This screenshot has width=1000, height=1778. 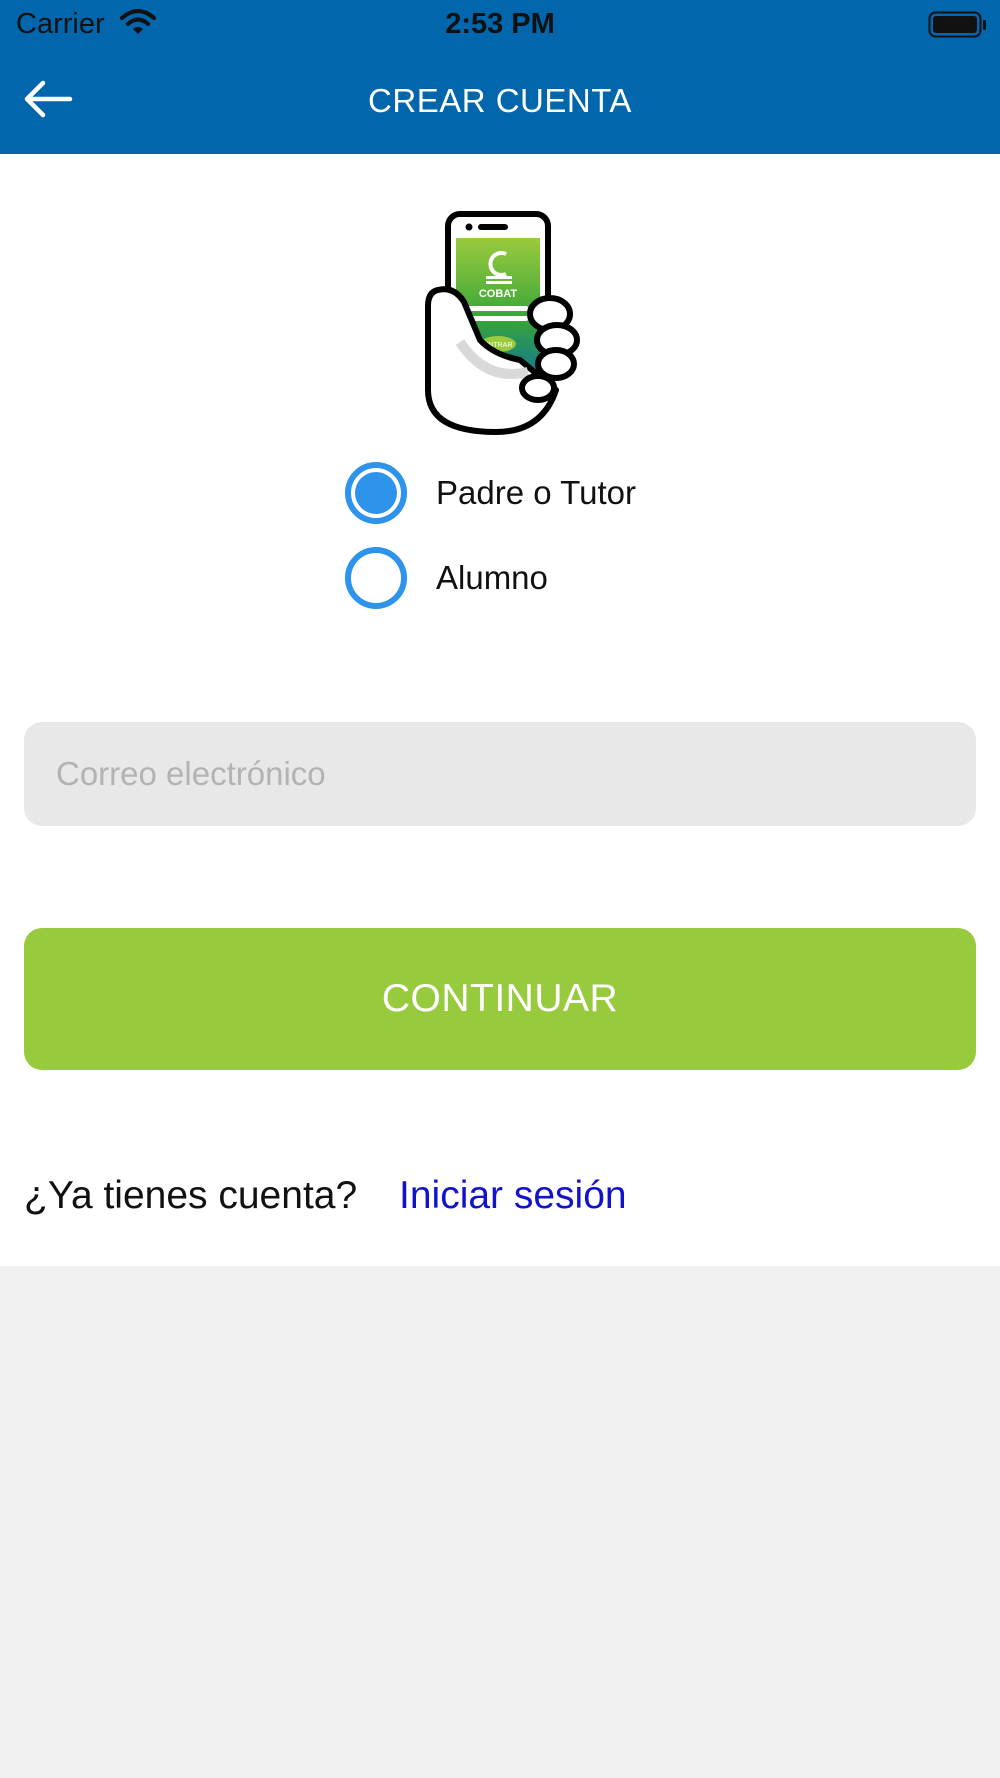 What do you see at coordinates (492, 577) in the screenshot?
I see `radio-label: Alumno` at bounding box center [492, 577].